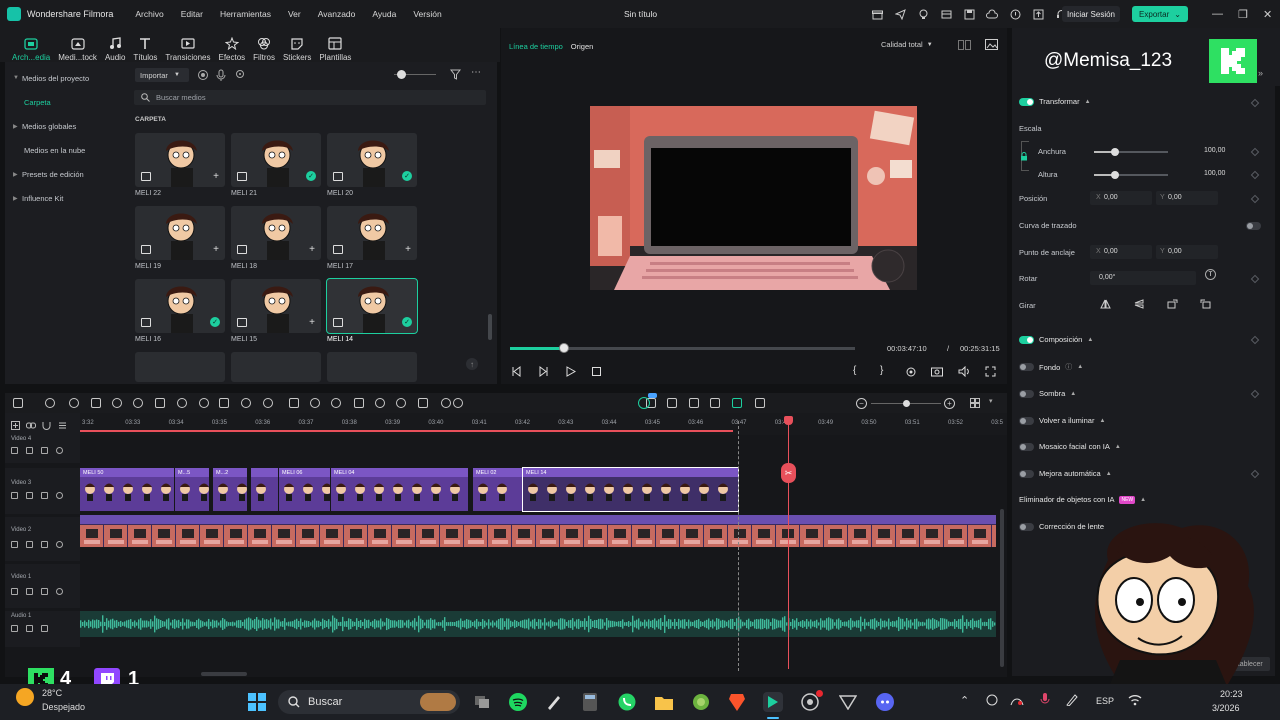 This screenshot has width=1280, height=720. Describe the element at coordinates (854, 370) in the screenshot. I see `mark-in-icon: {` at that location.